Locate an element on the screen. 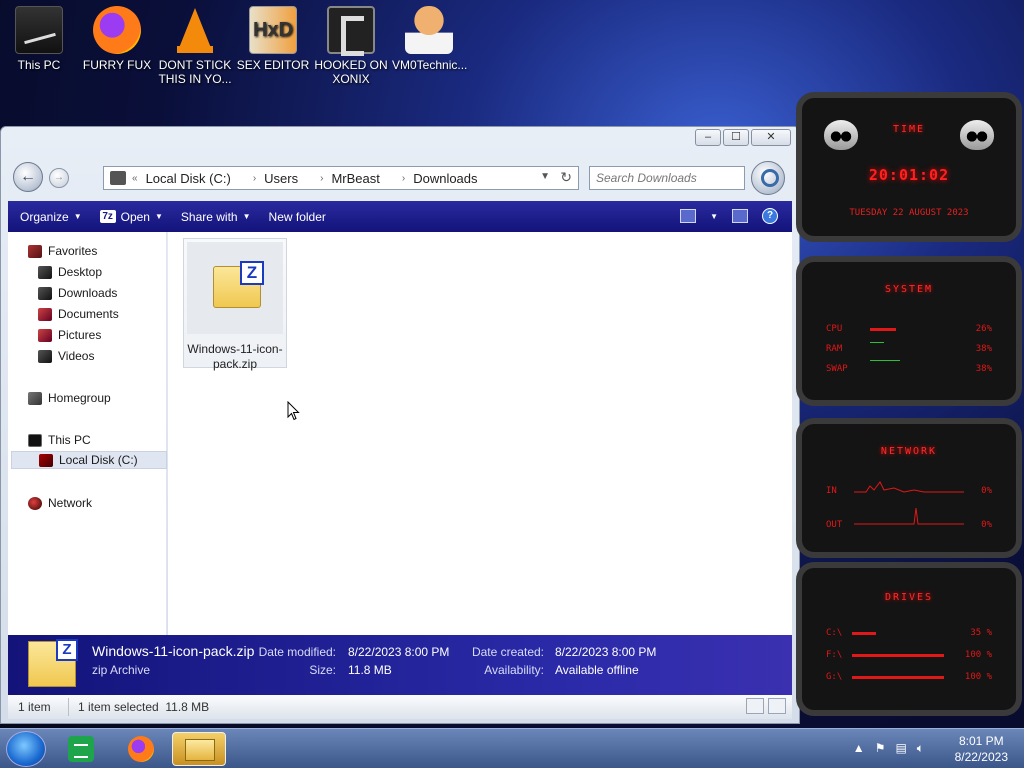 This screenshot has width=1024, height=768. window-controls: ‒ ☐ ✕ is located at coordinates (743, 137).